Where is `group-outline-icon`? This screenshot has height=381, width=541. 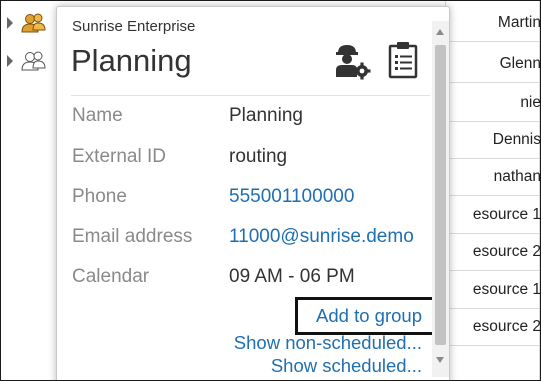 group-outline-icon is located at coordinates (33, 61).